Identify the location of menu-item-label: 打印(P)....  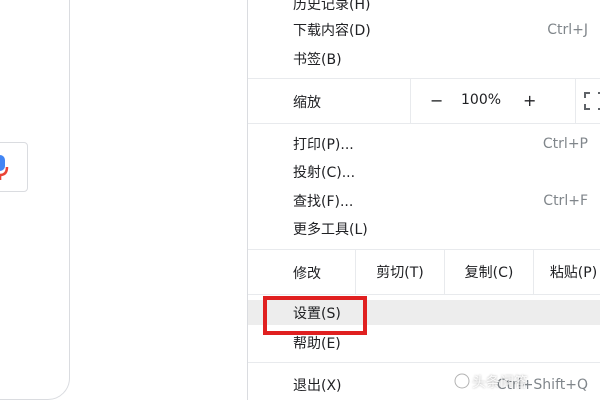
(323, 144).